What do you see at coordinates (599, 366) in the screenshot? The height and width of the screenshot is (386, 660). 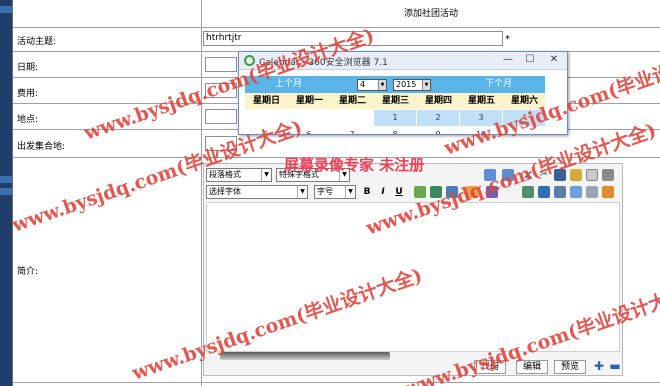 I see `expand-editor-icon: ✚` at bounding box center [599, 366].